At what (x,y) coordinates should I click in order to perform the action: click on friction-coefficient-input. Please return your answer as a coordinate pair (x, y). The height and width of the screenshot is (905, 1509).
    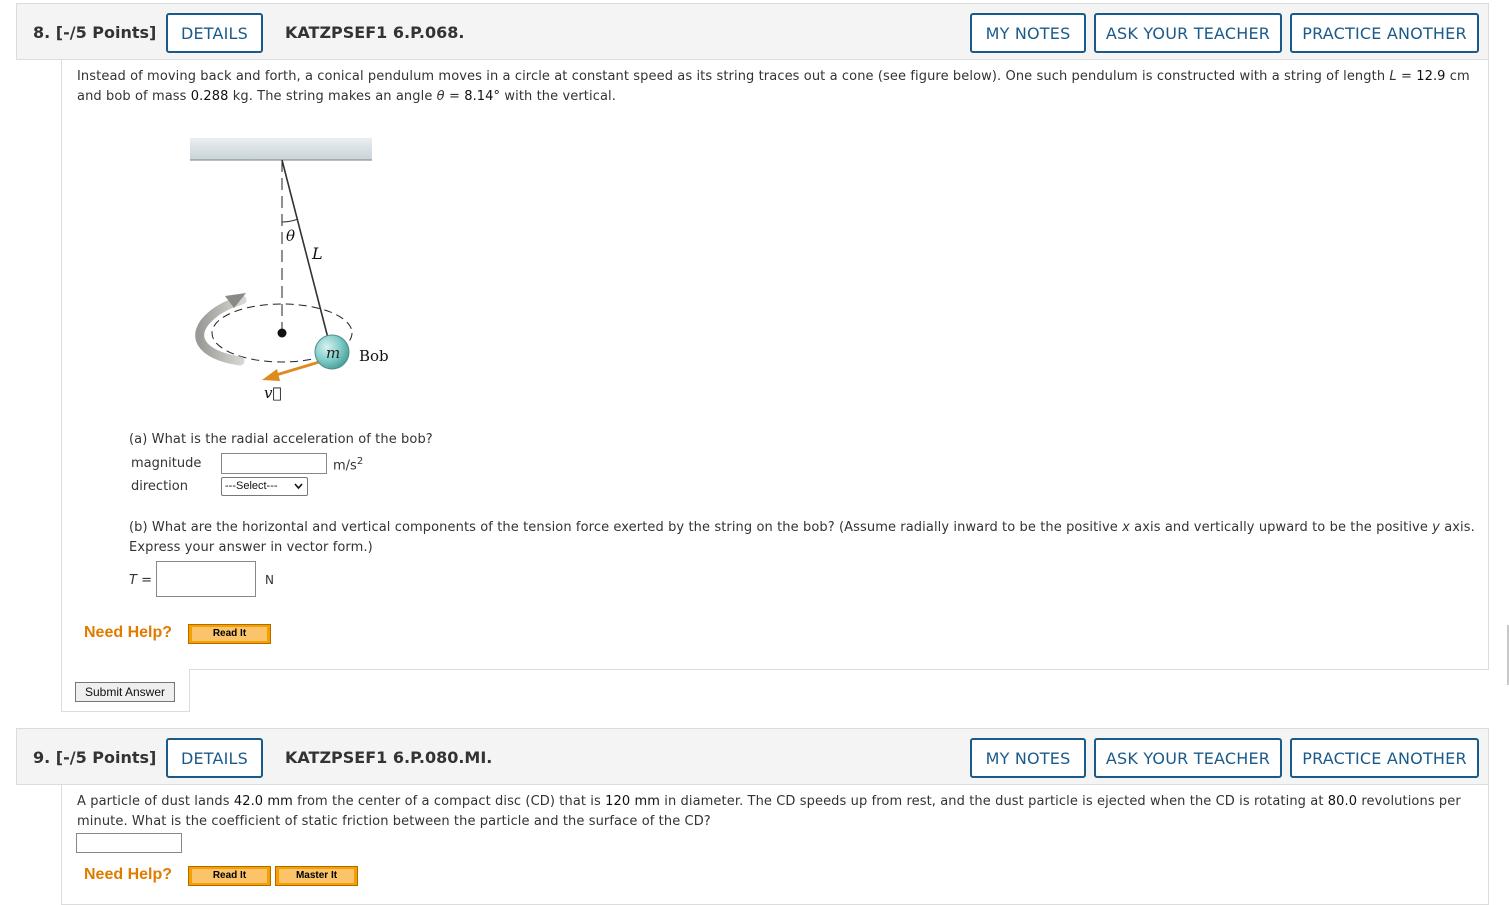
    Looking at the image, I should click on (129, 843).